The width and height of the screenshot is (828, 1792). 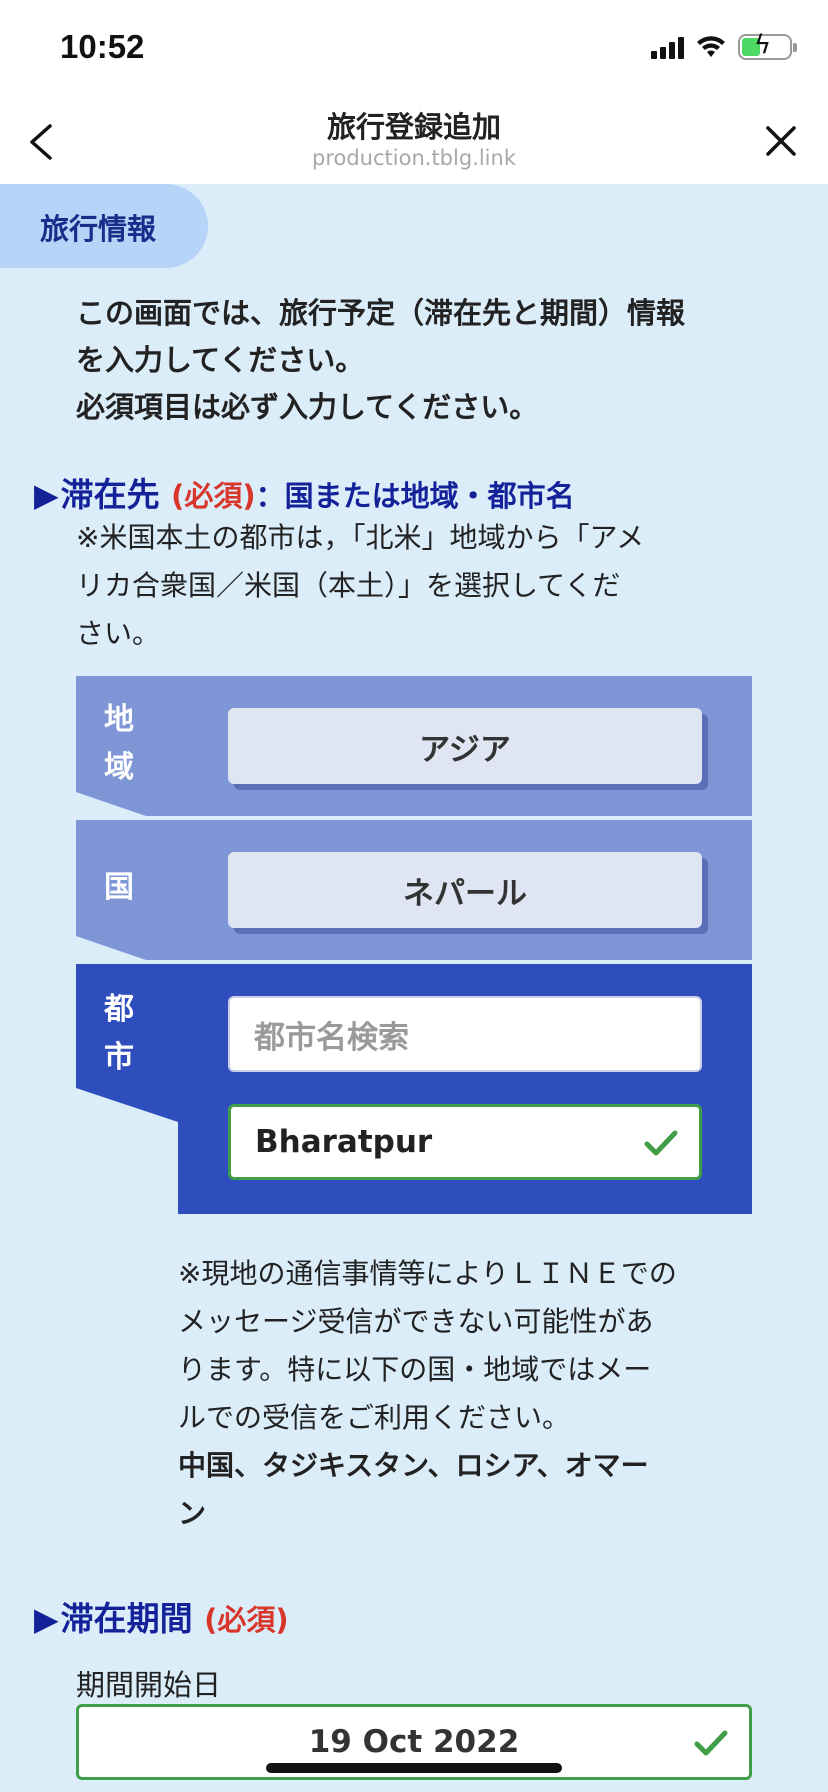 What do you see at coordinates (119, 1033) in the screenshot?
I see `city-label: 都 市` at bounding box center [119, 1033].